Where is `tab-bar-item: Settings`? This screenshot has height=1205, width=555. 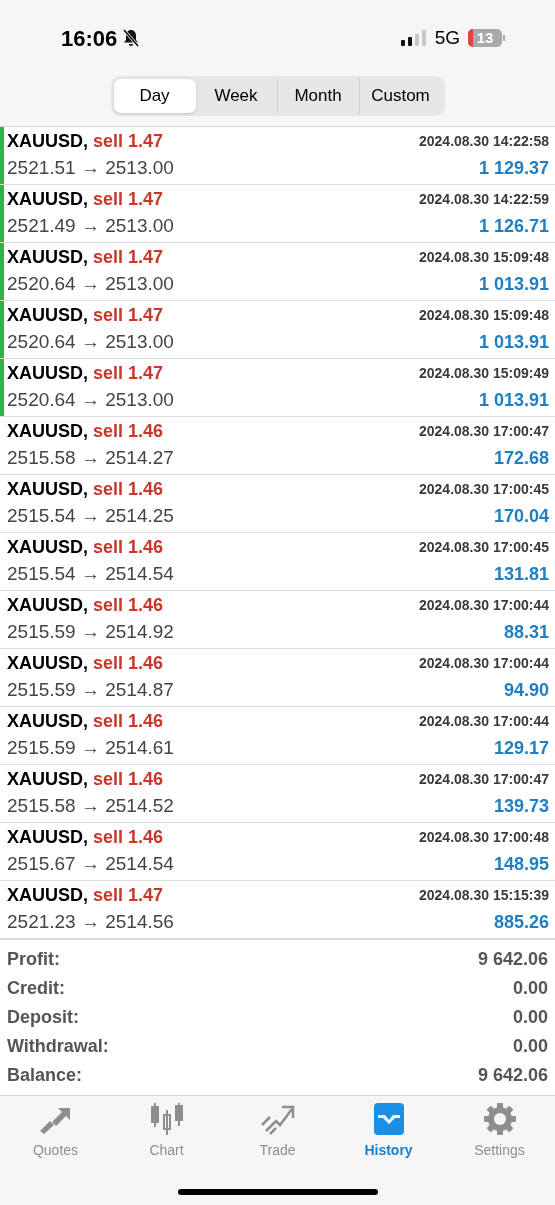 tab-bar-item: Settings is located at coordinates (499, 1132).